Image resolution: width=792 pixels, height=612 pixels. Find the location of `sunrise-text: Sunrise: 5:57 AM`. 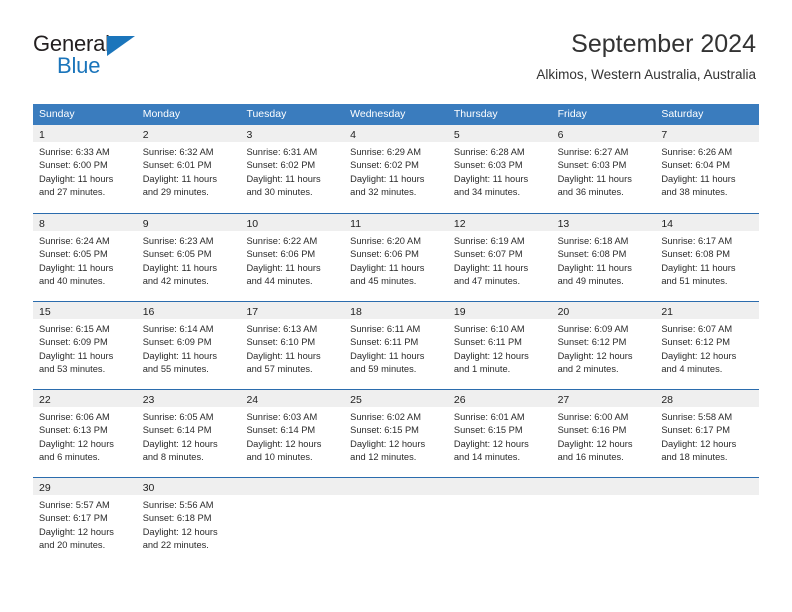

sunrise-text: Sunrise: 5:57 AM is located at coordinates (74, 505).